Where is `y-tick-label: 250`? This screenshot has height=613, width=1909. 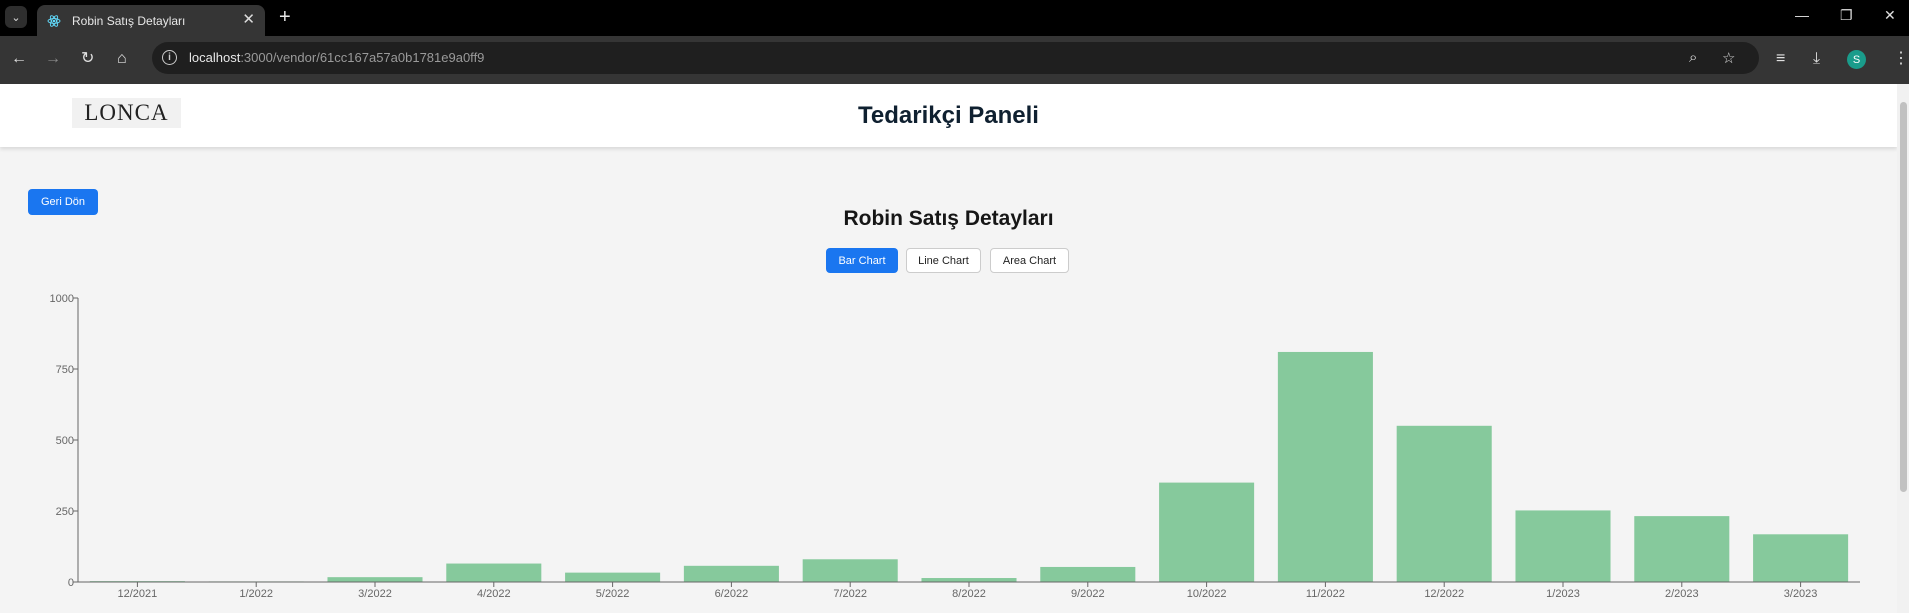
y-tick-label: 250 is located at coordinates (65, 512).